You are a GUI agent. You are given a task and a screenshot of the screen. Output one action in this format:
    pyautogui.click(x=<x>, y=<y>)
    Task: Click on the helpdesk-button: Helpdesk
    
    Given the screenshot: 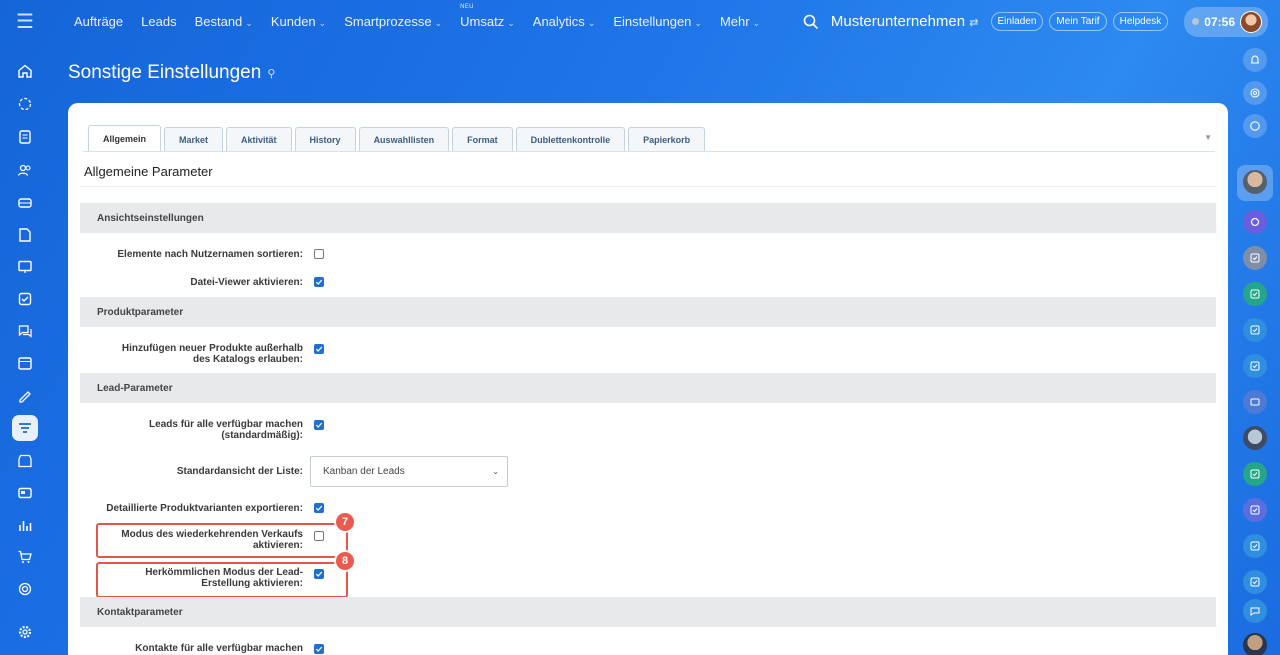 What is the action you would take?
    pyautogui.click(x=1140, y=21)
    